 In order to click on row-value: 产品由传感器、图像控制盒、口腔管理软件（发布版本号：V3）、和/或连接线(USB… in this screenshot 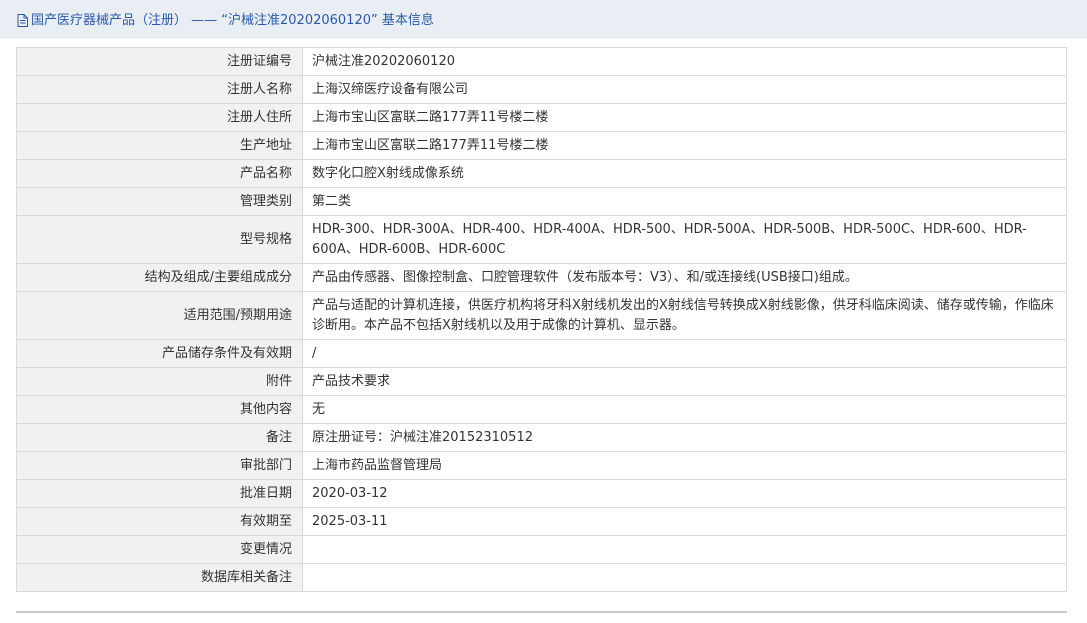, I will do `click(684, 277)`.